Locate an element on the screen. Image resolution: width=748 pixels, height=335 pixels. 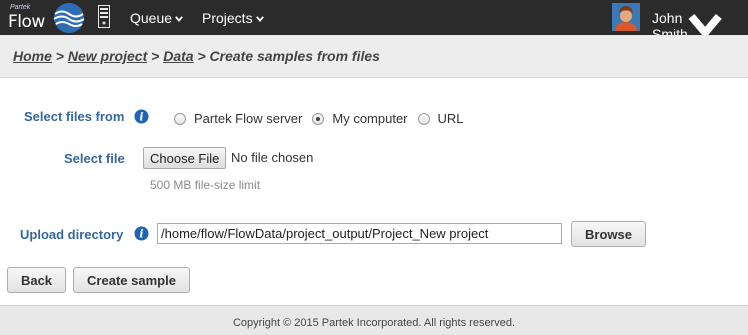
radio-label: My computer is located at coordinates (370, 118).